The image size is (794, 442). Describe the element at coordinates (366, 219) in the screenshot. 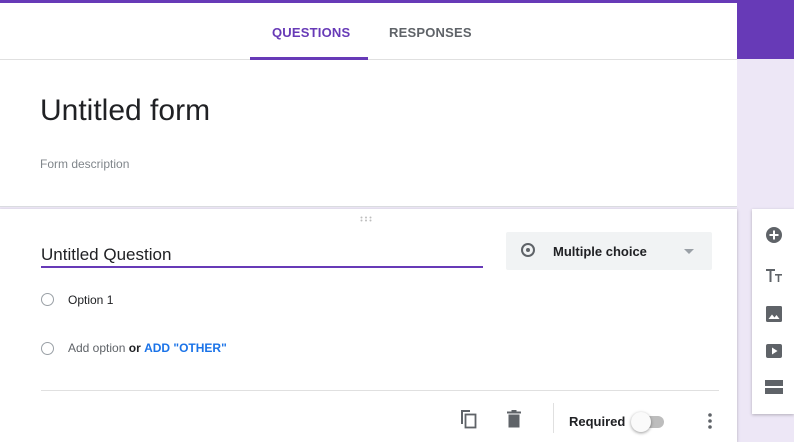

I see `drag-handle-icon` at that location.